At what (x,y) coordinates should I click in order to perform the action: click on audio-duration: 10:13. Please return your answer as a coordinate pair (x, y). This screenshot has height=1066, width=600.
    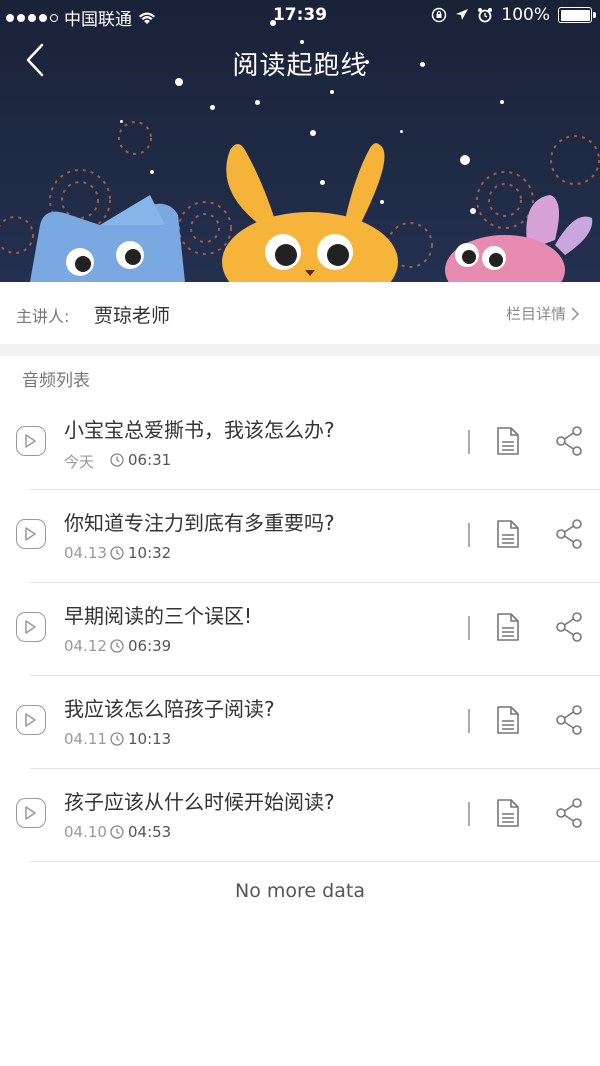
    Looking at the image, I should click on (140, 739).